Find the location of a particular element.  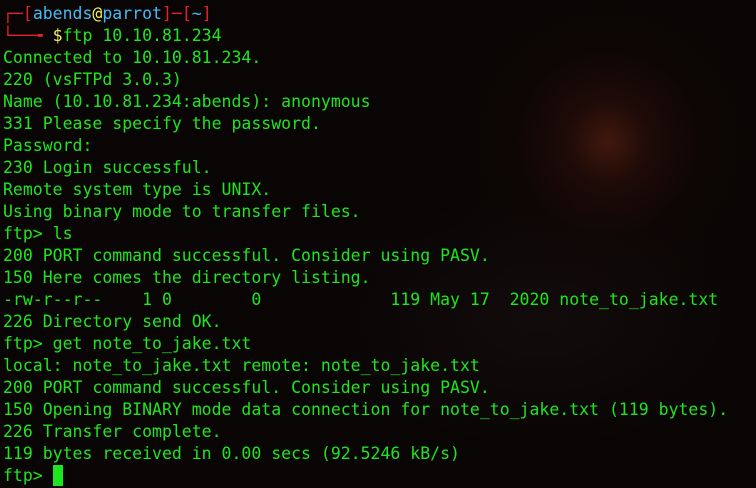

output-line: Remote system type is UNIX. is located at coordinates (137, 189).